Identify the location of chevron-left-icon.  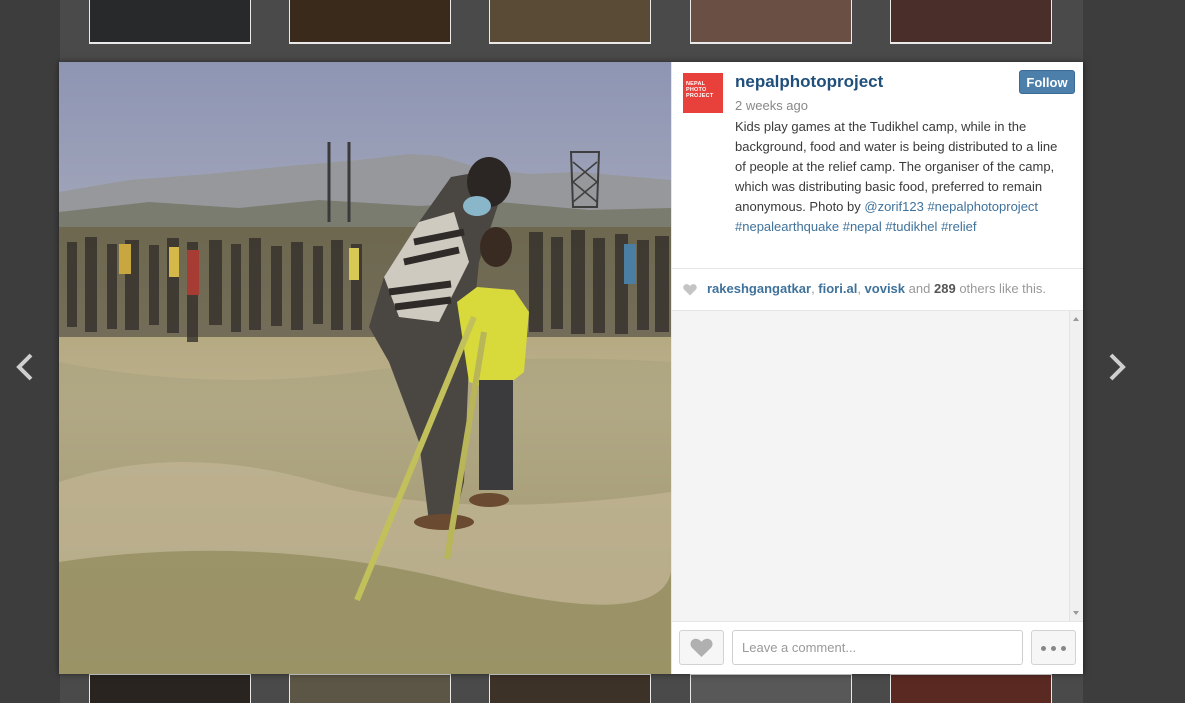
(24, 367).